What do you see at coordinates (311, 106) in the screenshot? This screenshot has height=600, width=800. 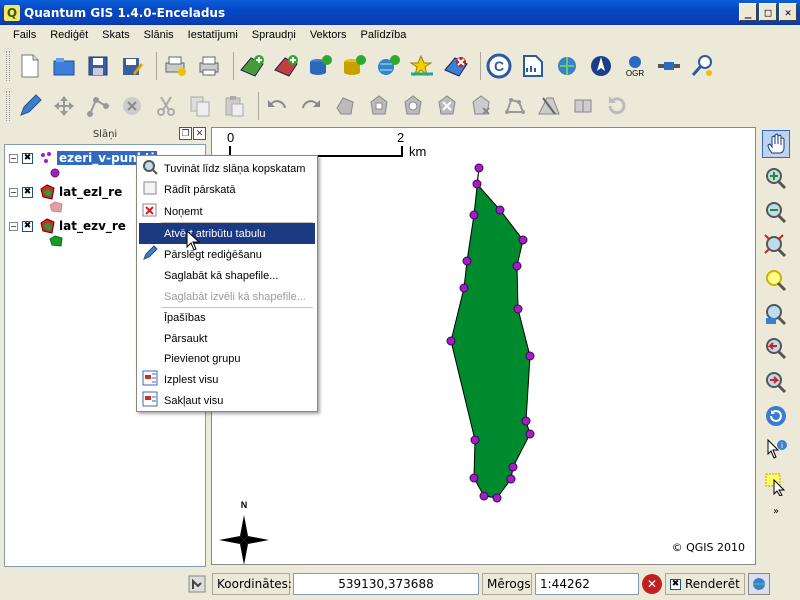 I see `redo-icon` at bounding box center [311, 106].